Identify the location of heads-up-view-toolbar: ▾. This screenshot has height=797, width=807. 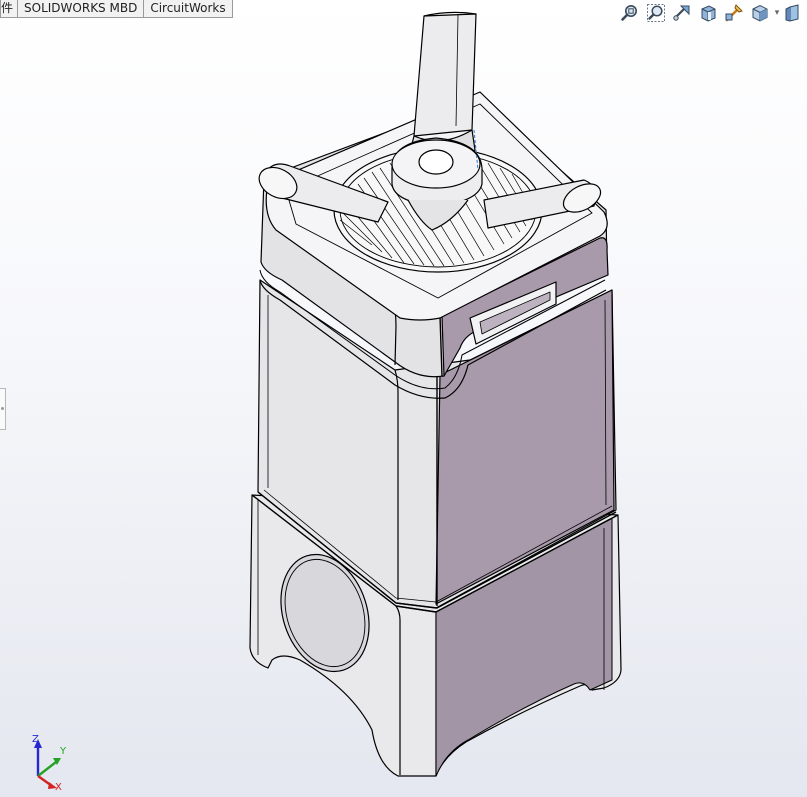
(712, 13).